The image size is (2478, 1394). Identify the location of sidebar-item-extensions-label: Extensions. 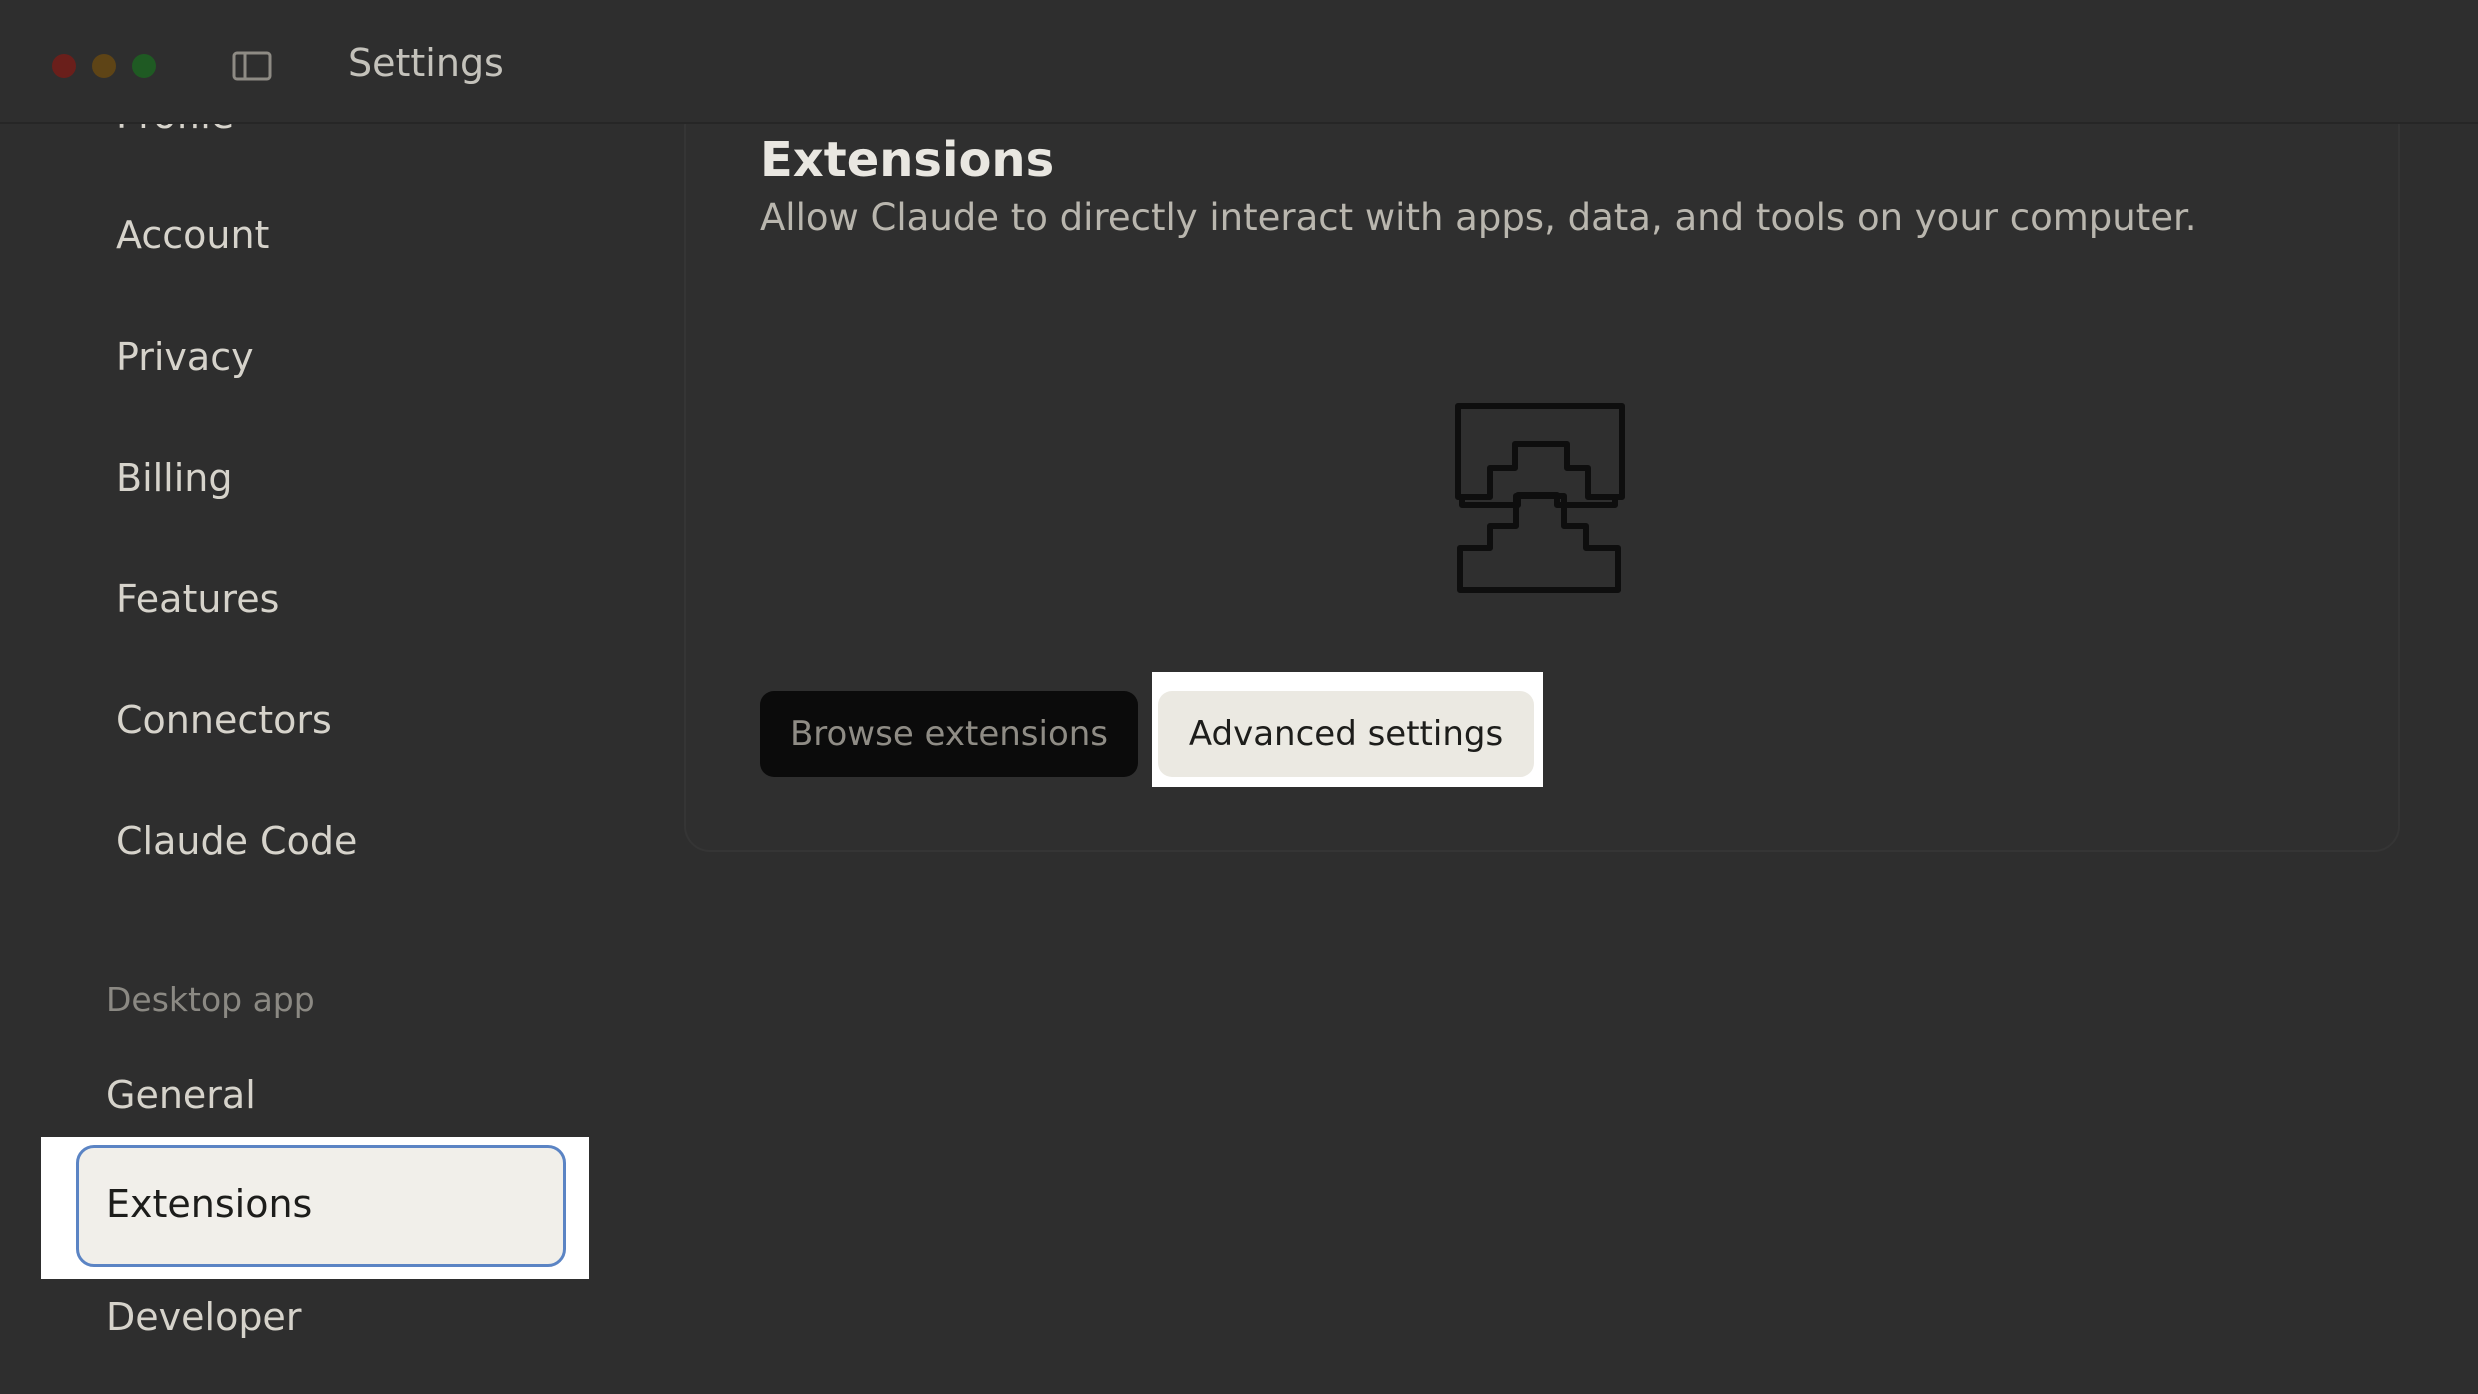
(209, 1204).